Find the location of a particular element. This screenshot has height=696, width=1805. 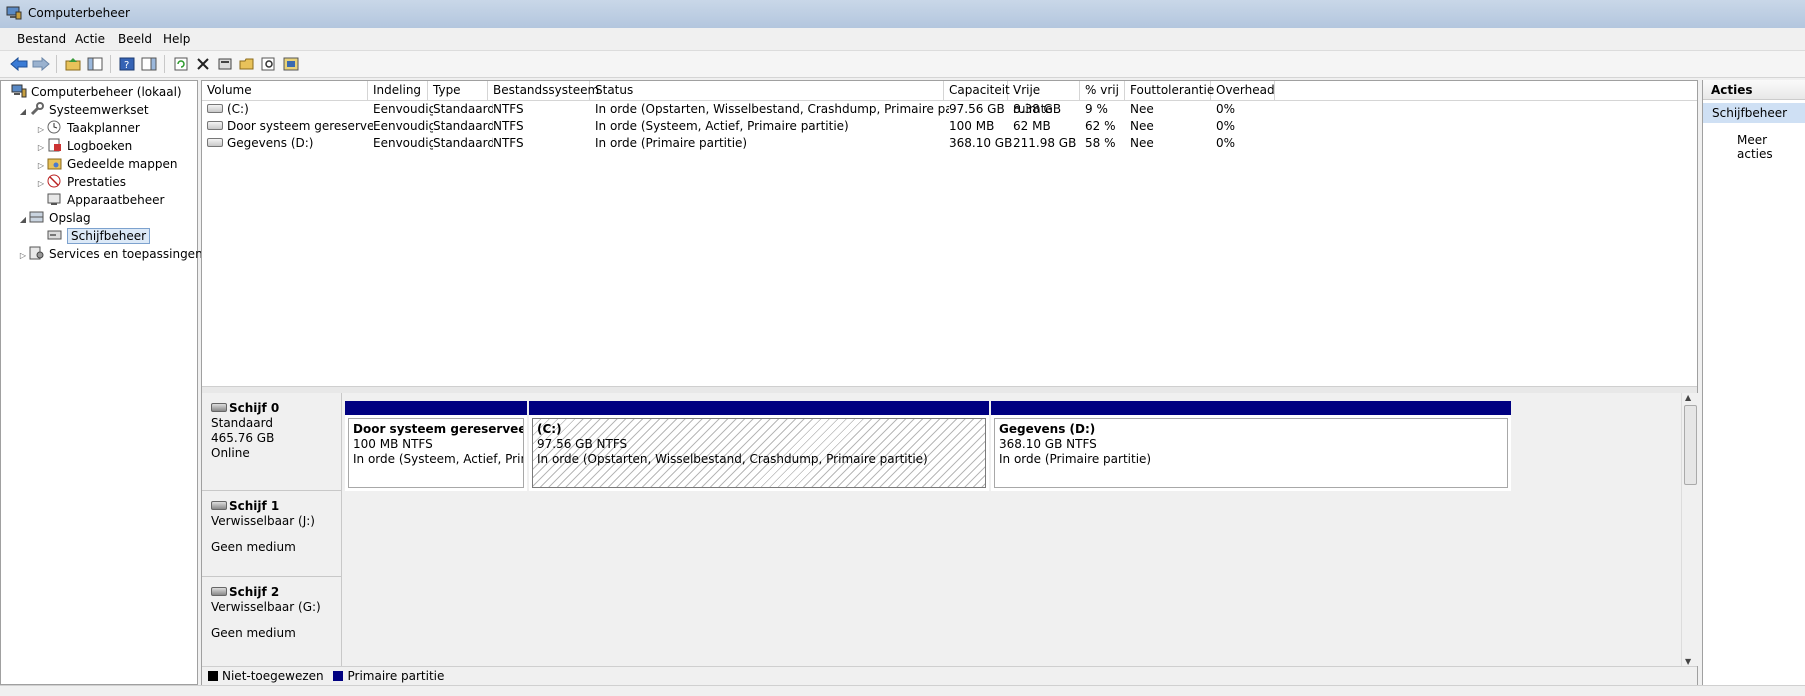

tree-item-prestaties: ▷ Prestaties is located at coordinates (80, 182).